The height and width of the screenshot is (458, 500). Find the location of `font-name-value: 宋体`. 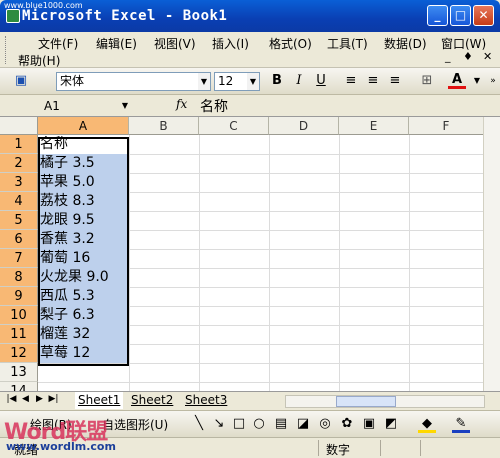

font-name-value: 宋体 is located at coordinates (72, 81).